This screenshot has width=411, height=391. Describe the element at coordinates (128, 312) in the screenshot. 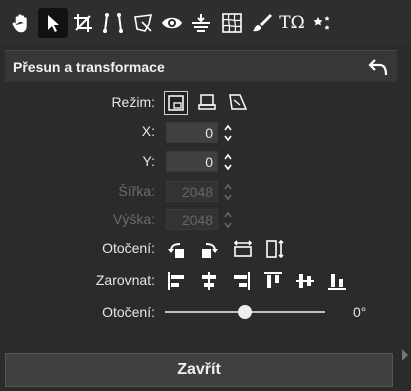

I see `rotation-slider-label: Otočení:` at that location.